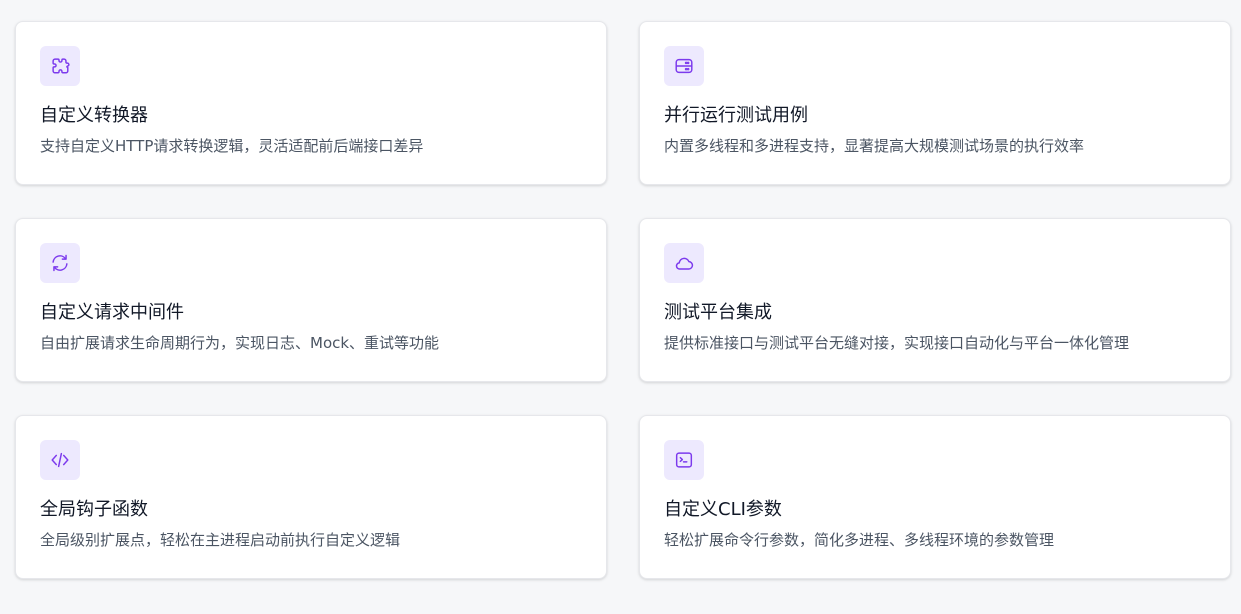 The height and width of the screenshot is (614, 1241). I want to click on feature-card-global-hooks: 全局钩子函数 全局级别扩展点，轻松在主进程启动前执行自定义逻辑, so click(311, 497).